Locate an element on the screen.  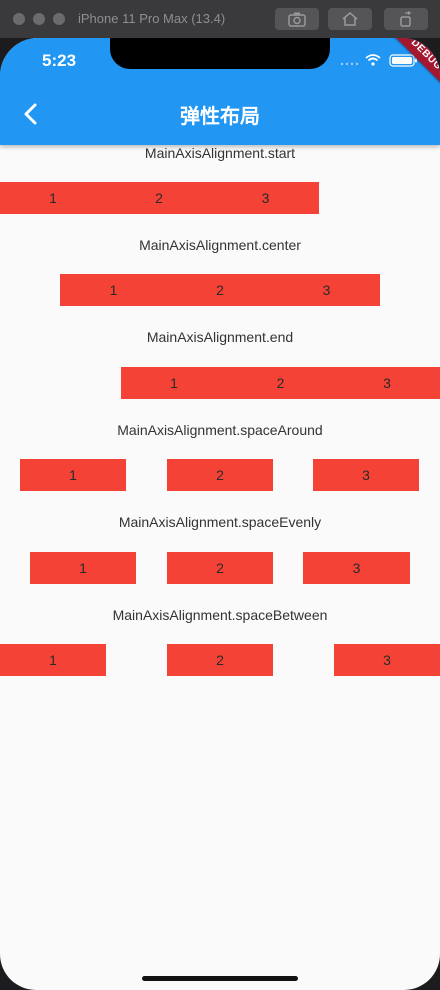
row-space-evenly: 1 2 3 is located at coordinates (220, 568).